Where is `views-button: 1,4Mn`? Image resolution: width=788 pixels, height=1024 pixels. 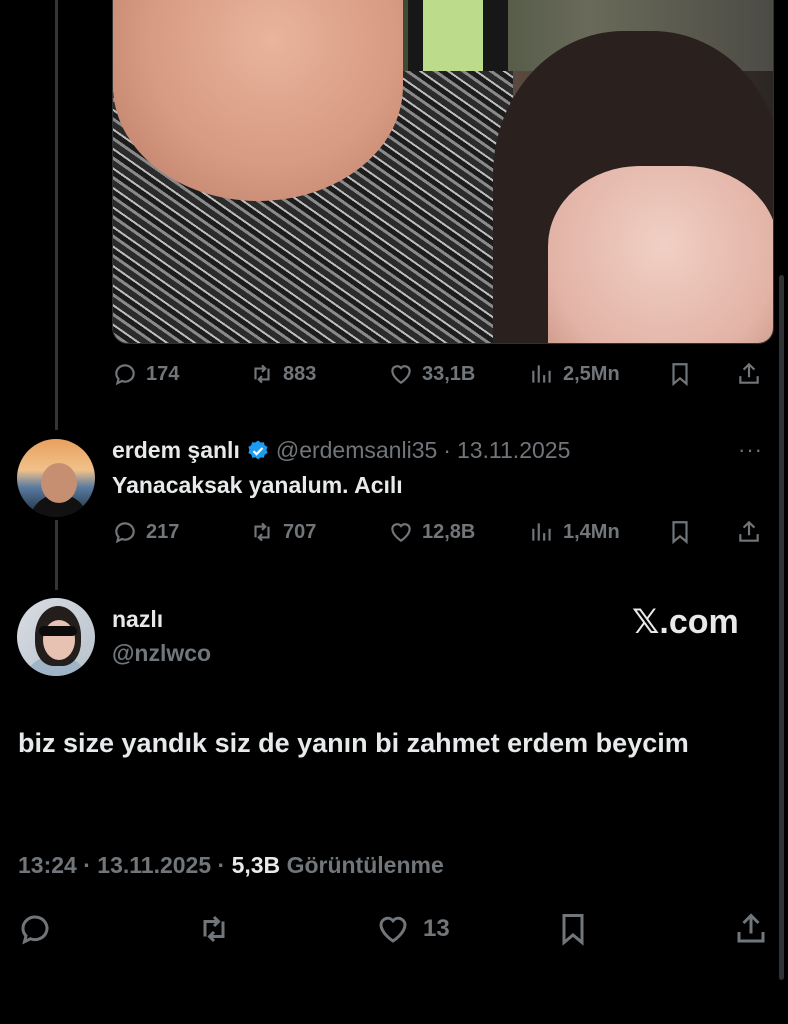 views-button: 1,4Mn is located at coordinates (574, 532).